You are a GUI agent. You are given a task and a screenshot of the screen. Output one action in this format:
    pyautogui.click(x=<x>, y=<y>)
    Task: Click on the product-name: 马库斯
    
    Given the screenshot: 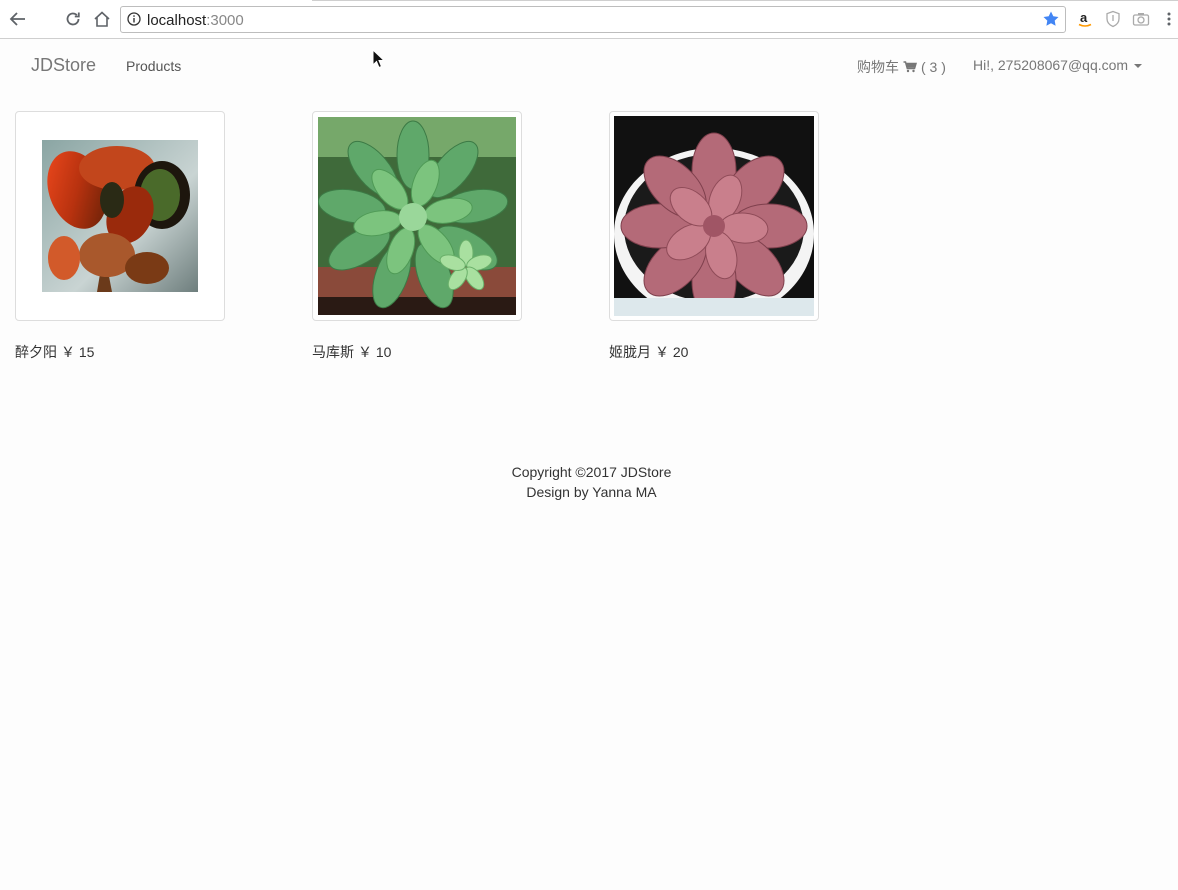 What is the action you would take?
    pyautogui.click(x=333, y=352)
    